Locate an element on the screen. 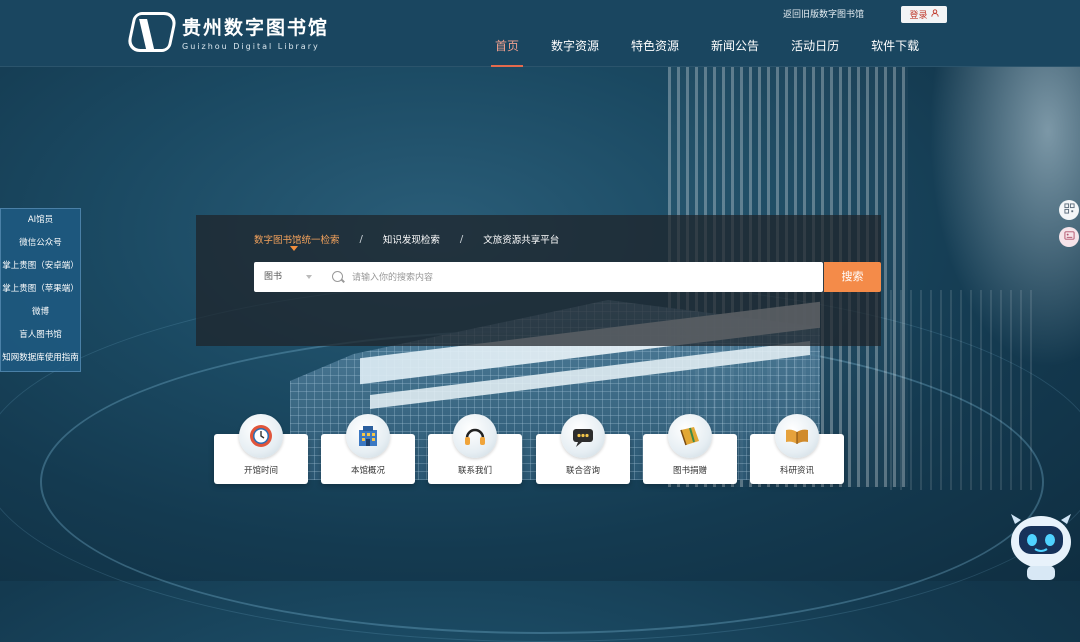 The height and width of the screenshot is (642, 1080). search-button: 搜索 is located at coordinates (852, 277).